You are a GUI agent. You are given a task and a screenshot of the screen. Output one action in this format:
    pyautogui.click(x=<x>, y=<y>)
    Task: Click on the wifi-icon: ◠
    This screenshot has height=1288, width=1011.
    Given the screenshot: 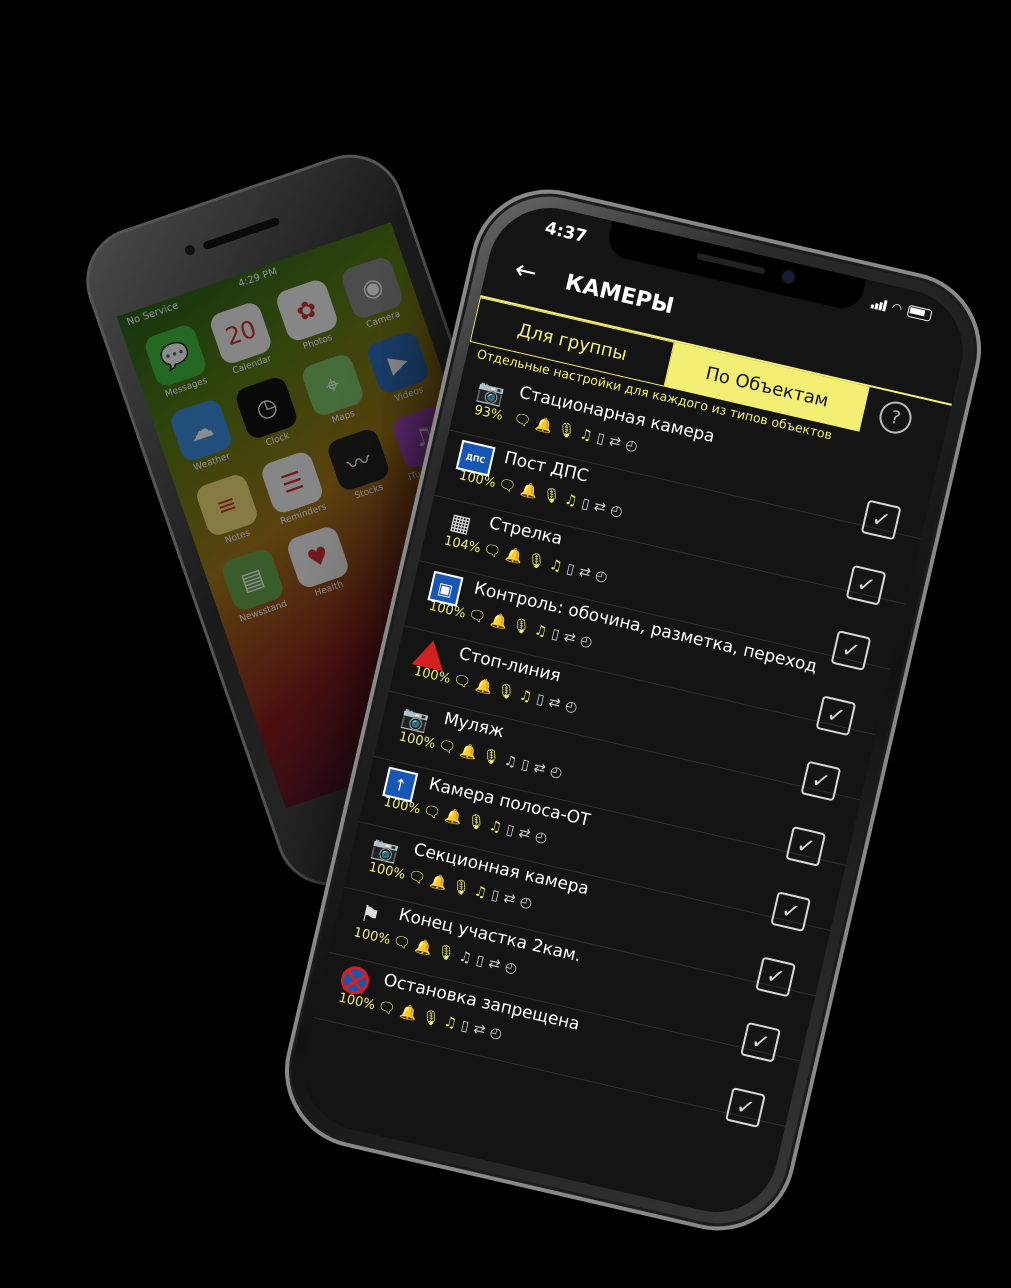 What is the action you would take?
    pyautogui.click(x=897, y=308)
    